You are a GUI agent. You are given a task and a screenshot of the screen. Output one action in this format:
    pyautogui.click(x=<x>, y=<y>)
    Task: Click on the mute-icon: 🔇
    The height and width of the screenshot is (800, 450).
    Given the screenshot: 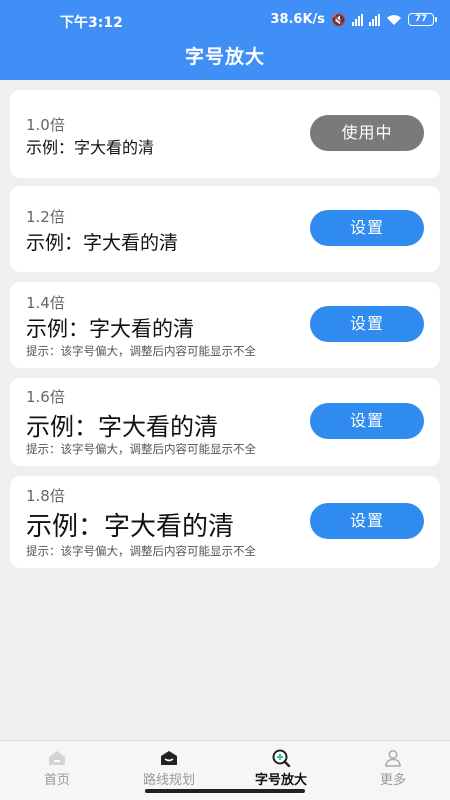 What is the action you would take?
    pyautogui.click(x=338, y=19)
    